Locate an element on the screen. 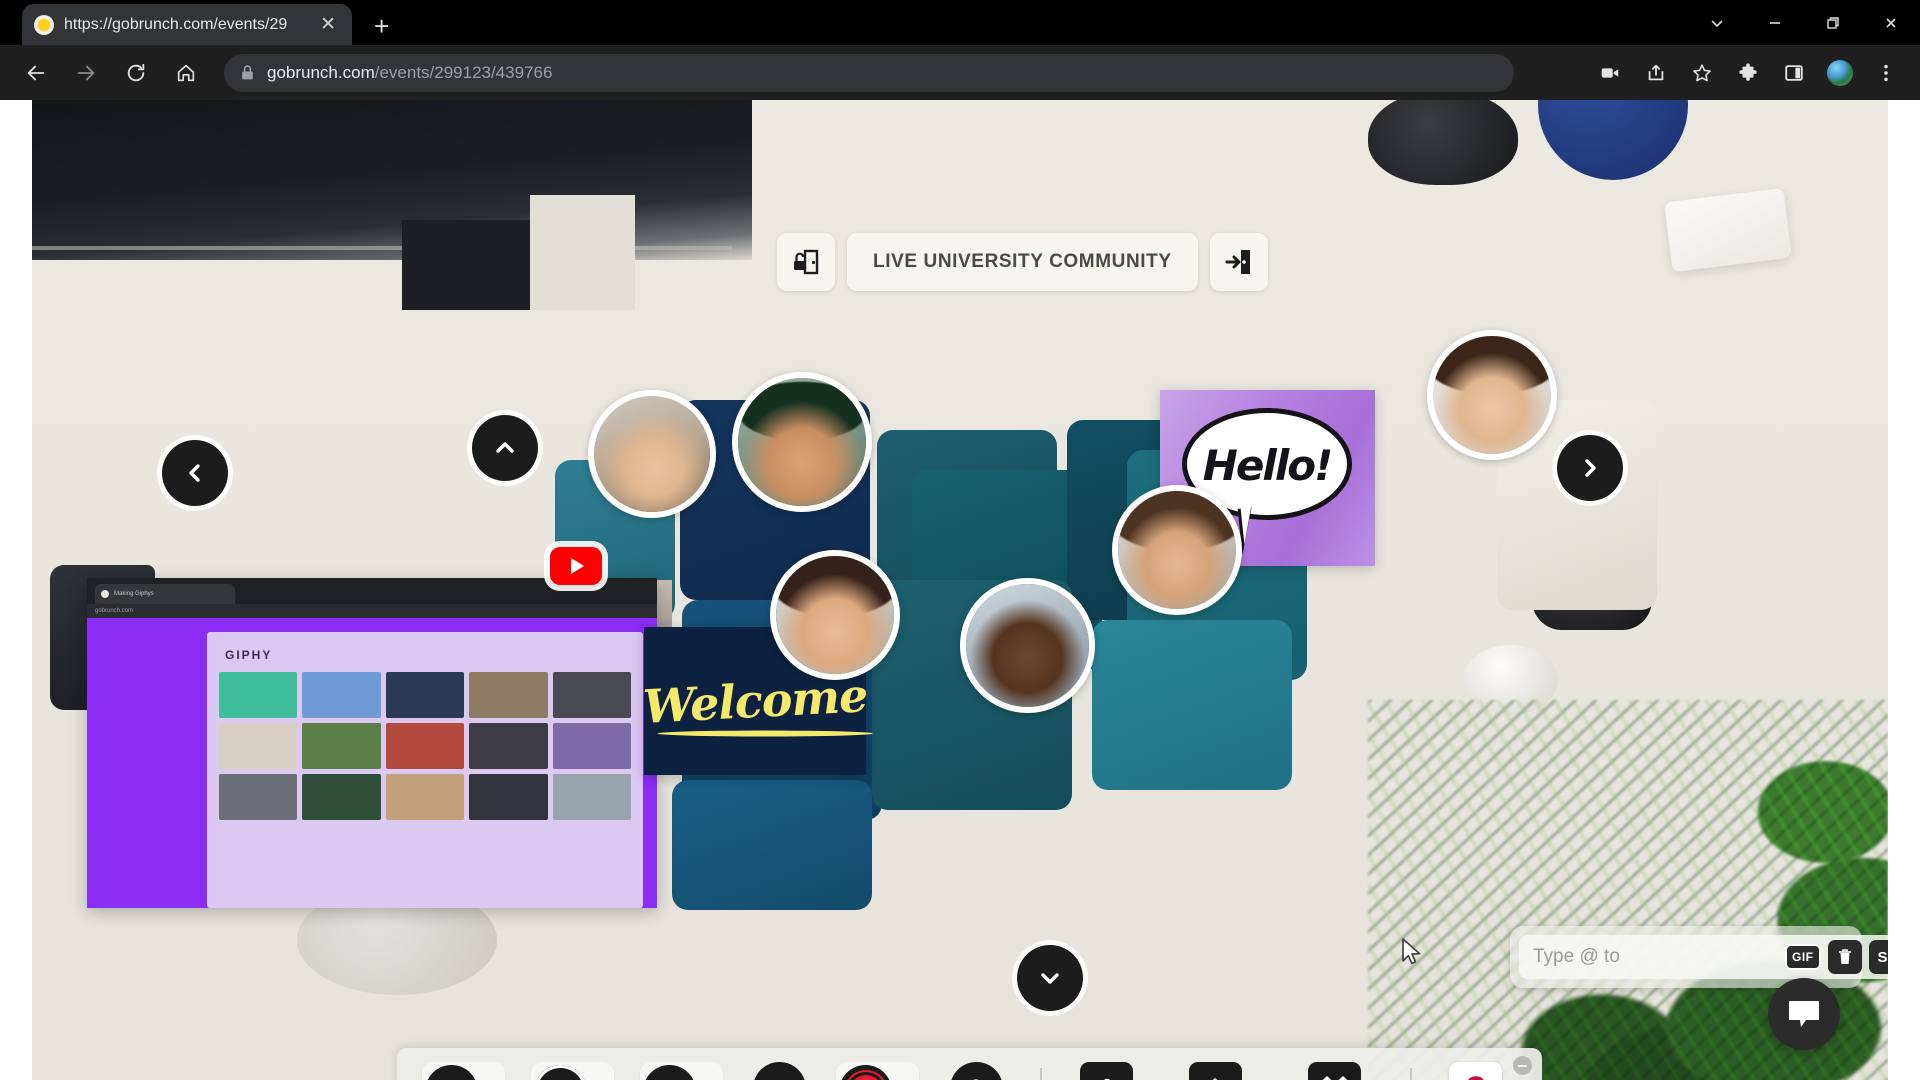 The width and height of the screenshot is (1920, 1080). forward-arrow-icon is located at coordinates (86, 73).